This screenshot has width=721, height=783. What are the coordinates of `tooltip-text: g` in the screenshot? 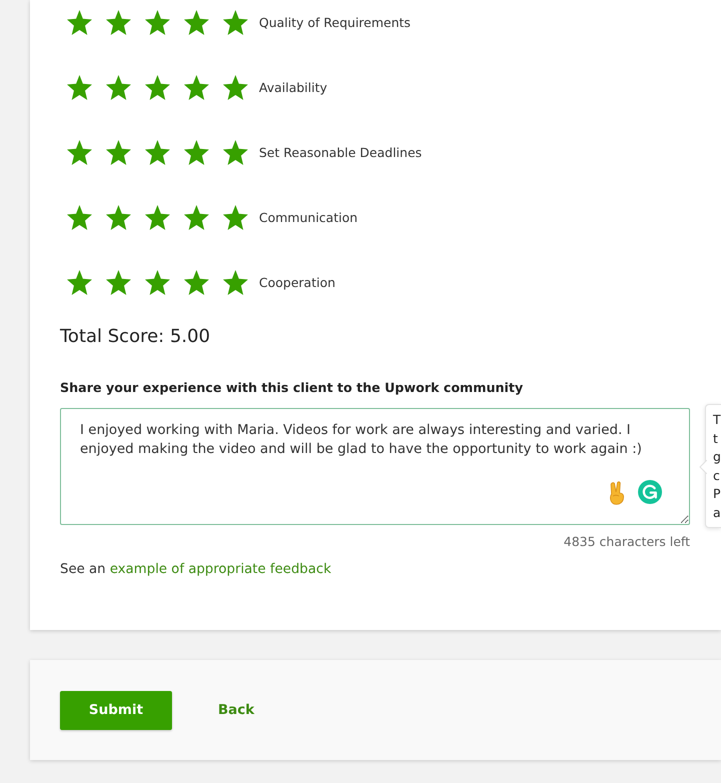 It's located at (717, 457).